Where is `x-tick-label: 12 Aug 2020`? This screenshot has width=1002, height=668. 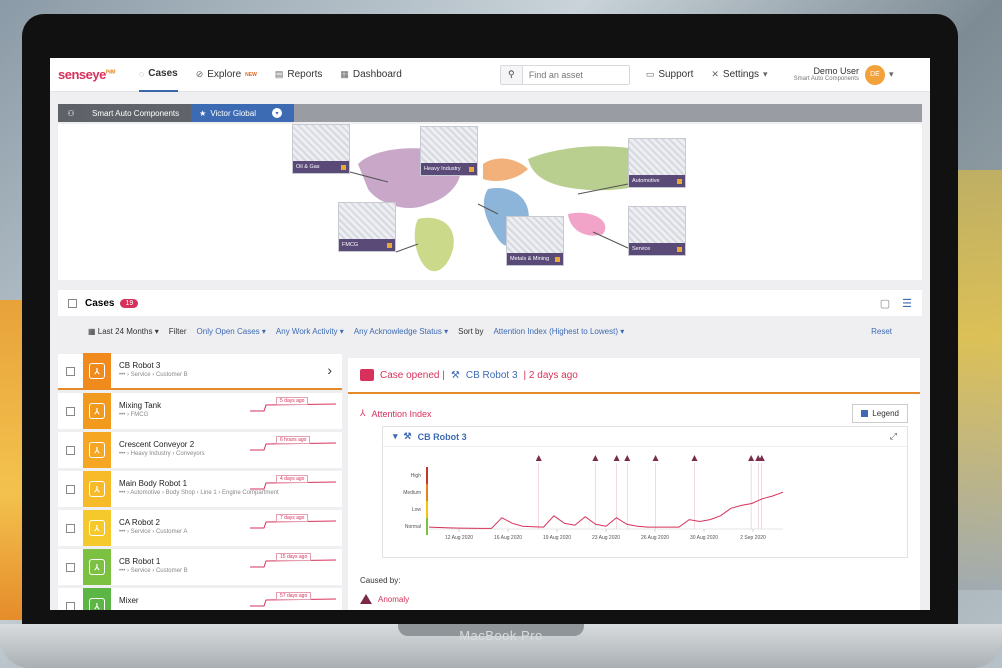
x-tick-label: 12 Aug 2020 is located at coordinates (459, 538).